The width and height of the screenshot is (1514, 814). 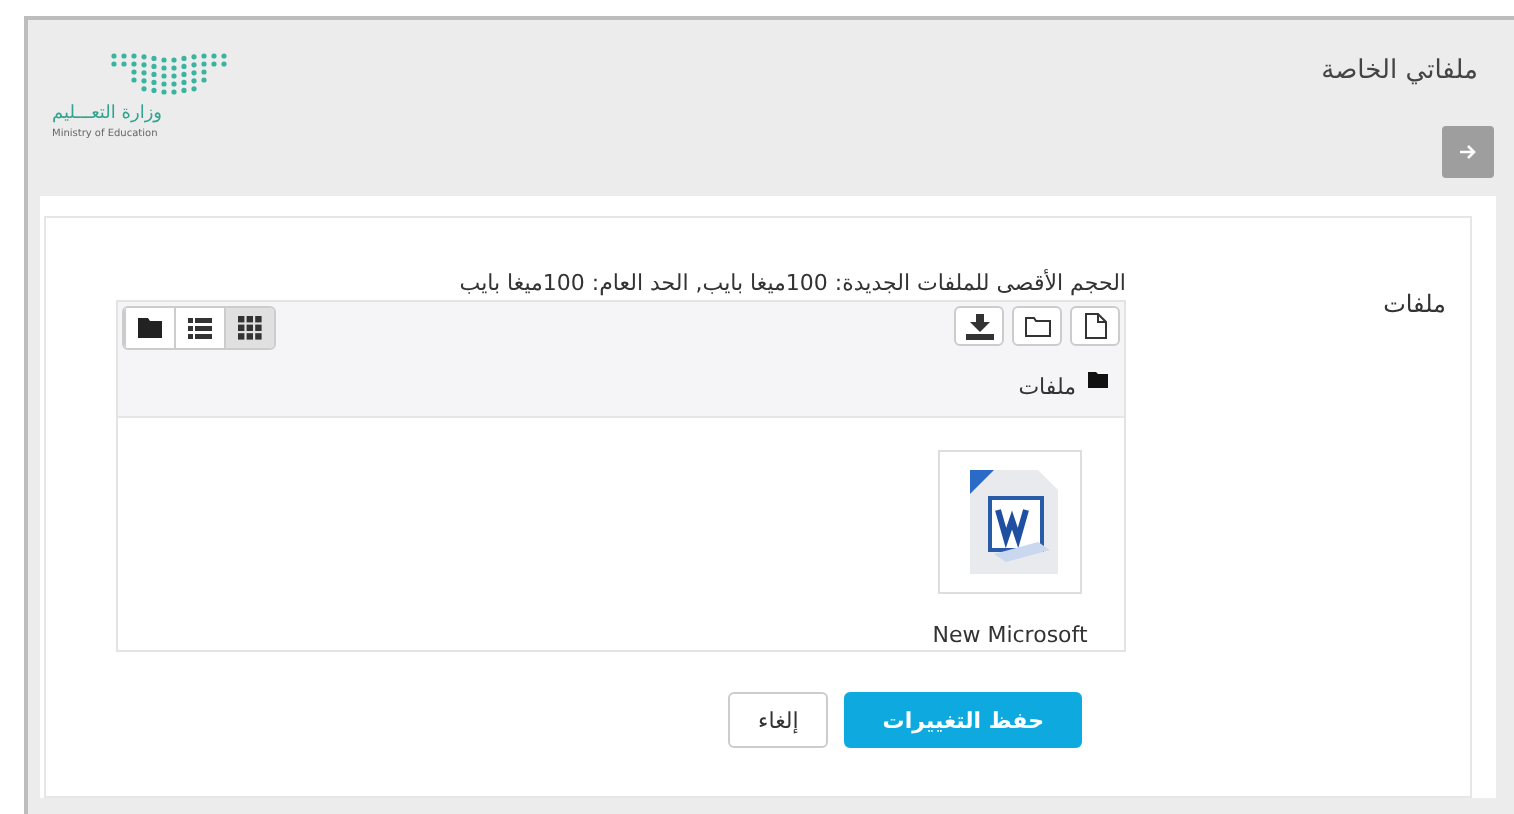 I want to click on grid-icon, so click(x=250, y=328).